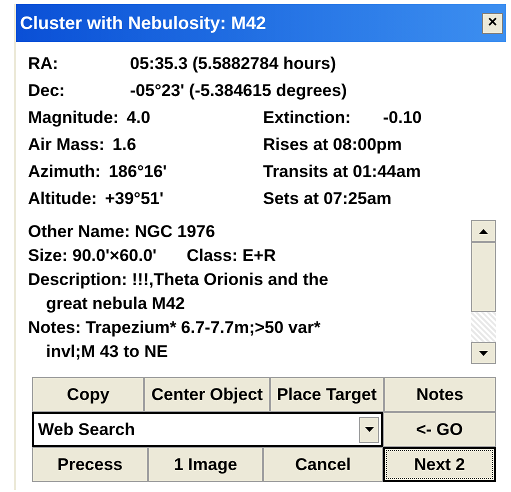  I want to click on scrollbar, so click(483, 292).